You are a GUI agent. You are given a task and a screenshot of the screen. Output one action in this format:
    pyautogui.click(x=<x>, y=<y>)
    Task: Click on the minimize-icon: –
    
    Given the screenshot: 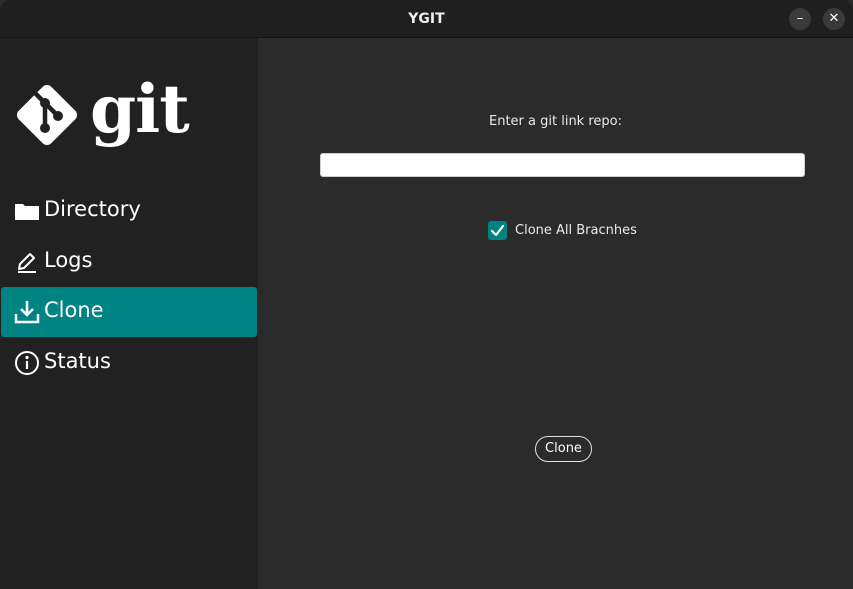 What is the action you would take?
    pyautogui.click(x=800, y=18)
    